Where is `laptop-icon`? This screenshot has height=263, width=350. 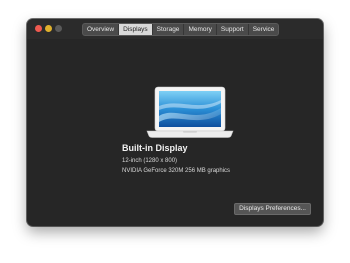
laptop-icon is located at coordinates (190, 112).